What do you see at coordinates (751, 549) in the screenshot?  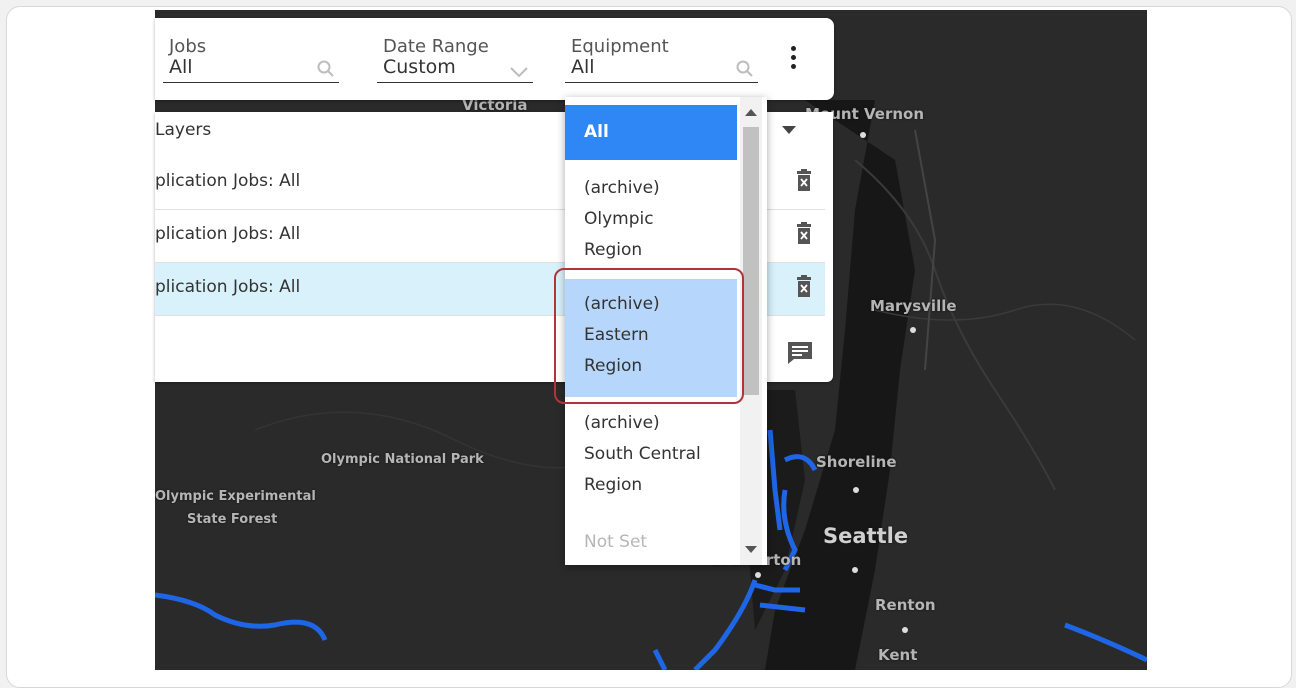 I see `scroll-down-arrow-icon` at bounding box center [751, 549].